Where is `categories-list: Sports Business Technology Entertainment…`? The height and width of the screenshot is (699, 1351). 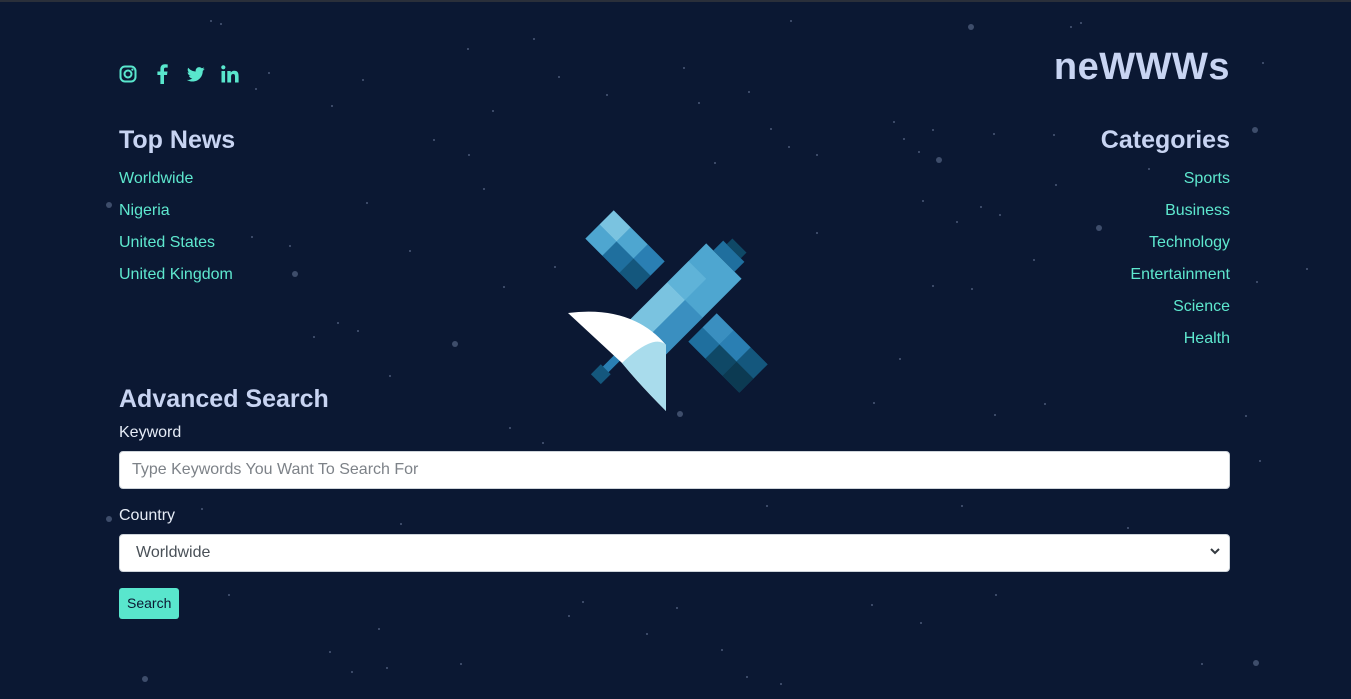
categories-list: Sports Business Technology Entertainment… is located at coordinates (1165, 259).